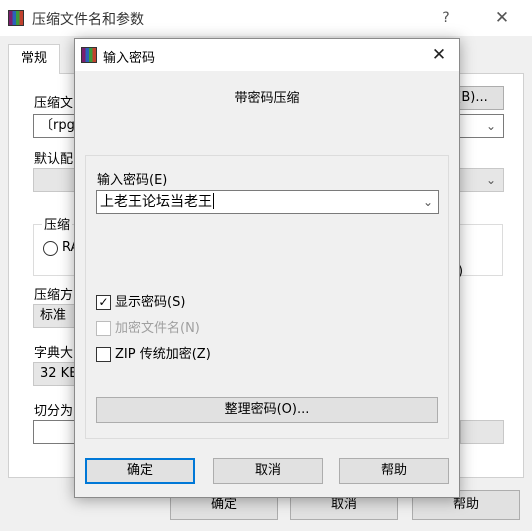 This screenshot has width=532, height=531. I want to click on password-input: 上老王论坛当老王, so click(267, 202).